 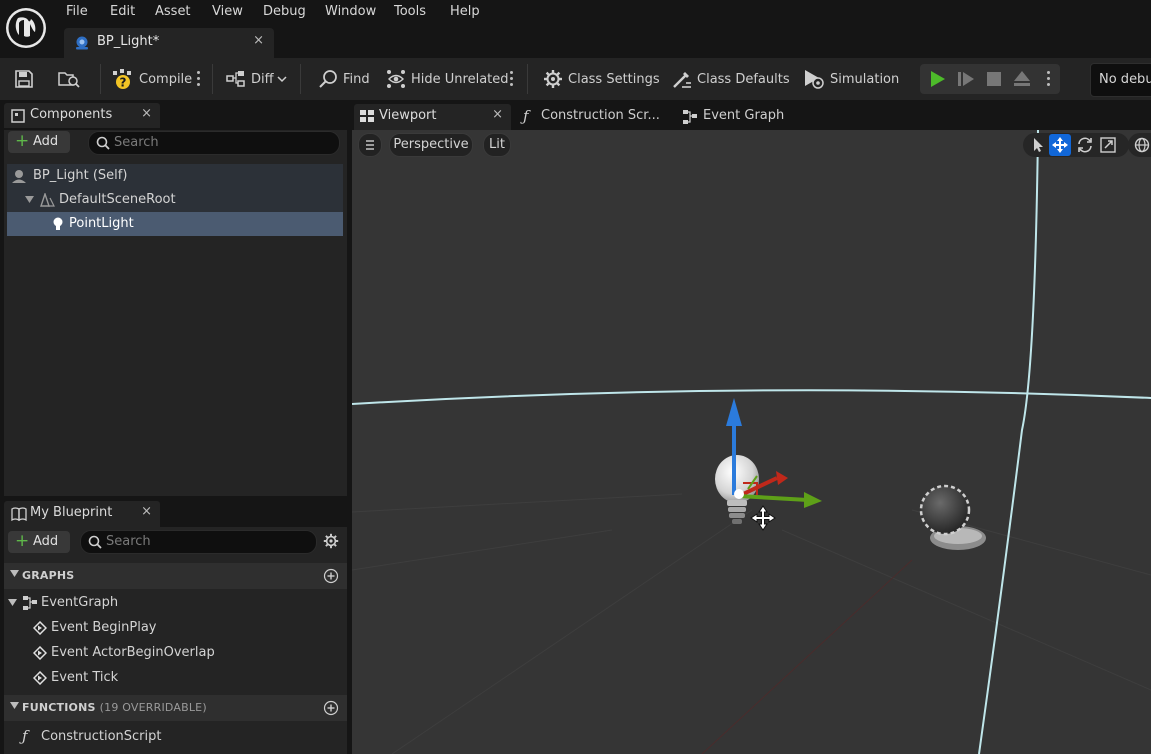 What do you see at coordinates (1125, 79) in the screenshot?
I see `debug-filter-value: No debug` at bounding box center [1125, 79].